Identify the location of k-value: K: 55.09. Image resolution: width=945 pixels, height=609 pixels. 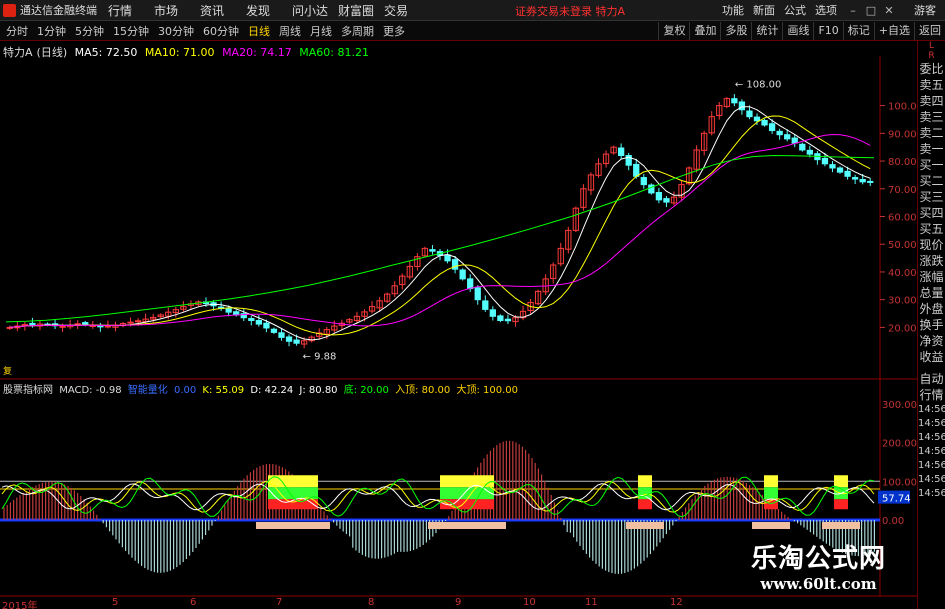
(223, 390).